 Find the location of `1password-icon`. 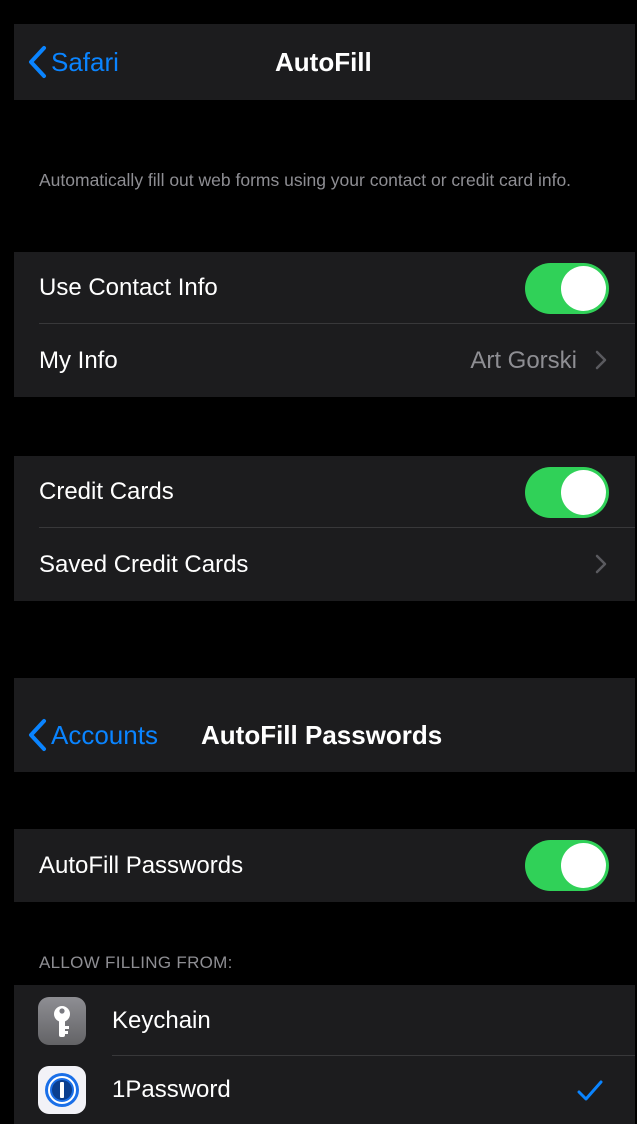

1password-icon is located at coordinates (62, 1090).